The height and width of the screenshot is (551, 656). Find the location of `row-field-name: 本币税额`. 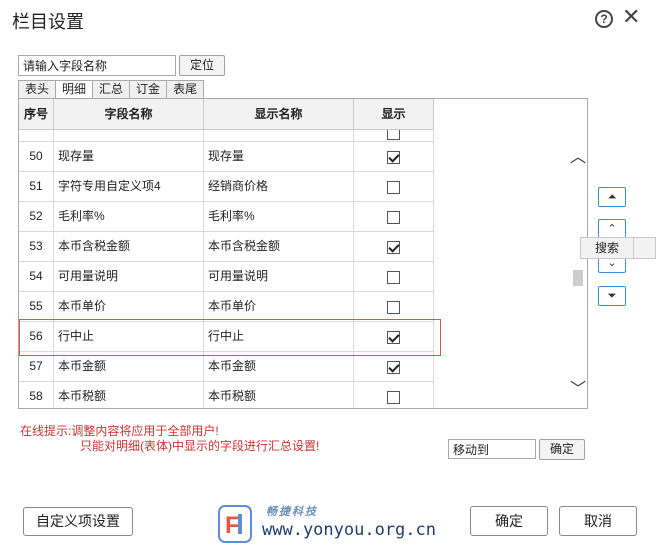

row-field-name: 本币税额 is located at coordinates (129, 395).